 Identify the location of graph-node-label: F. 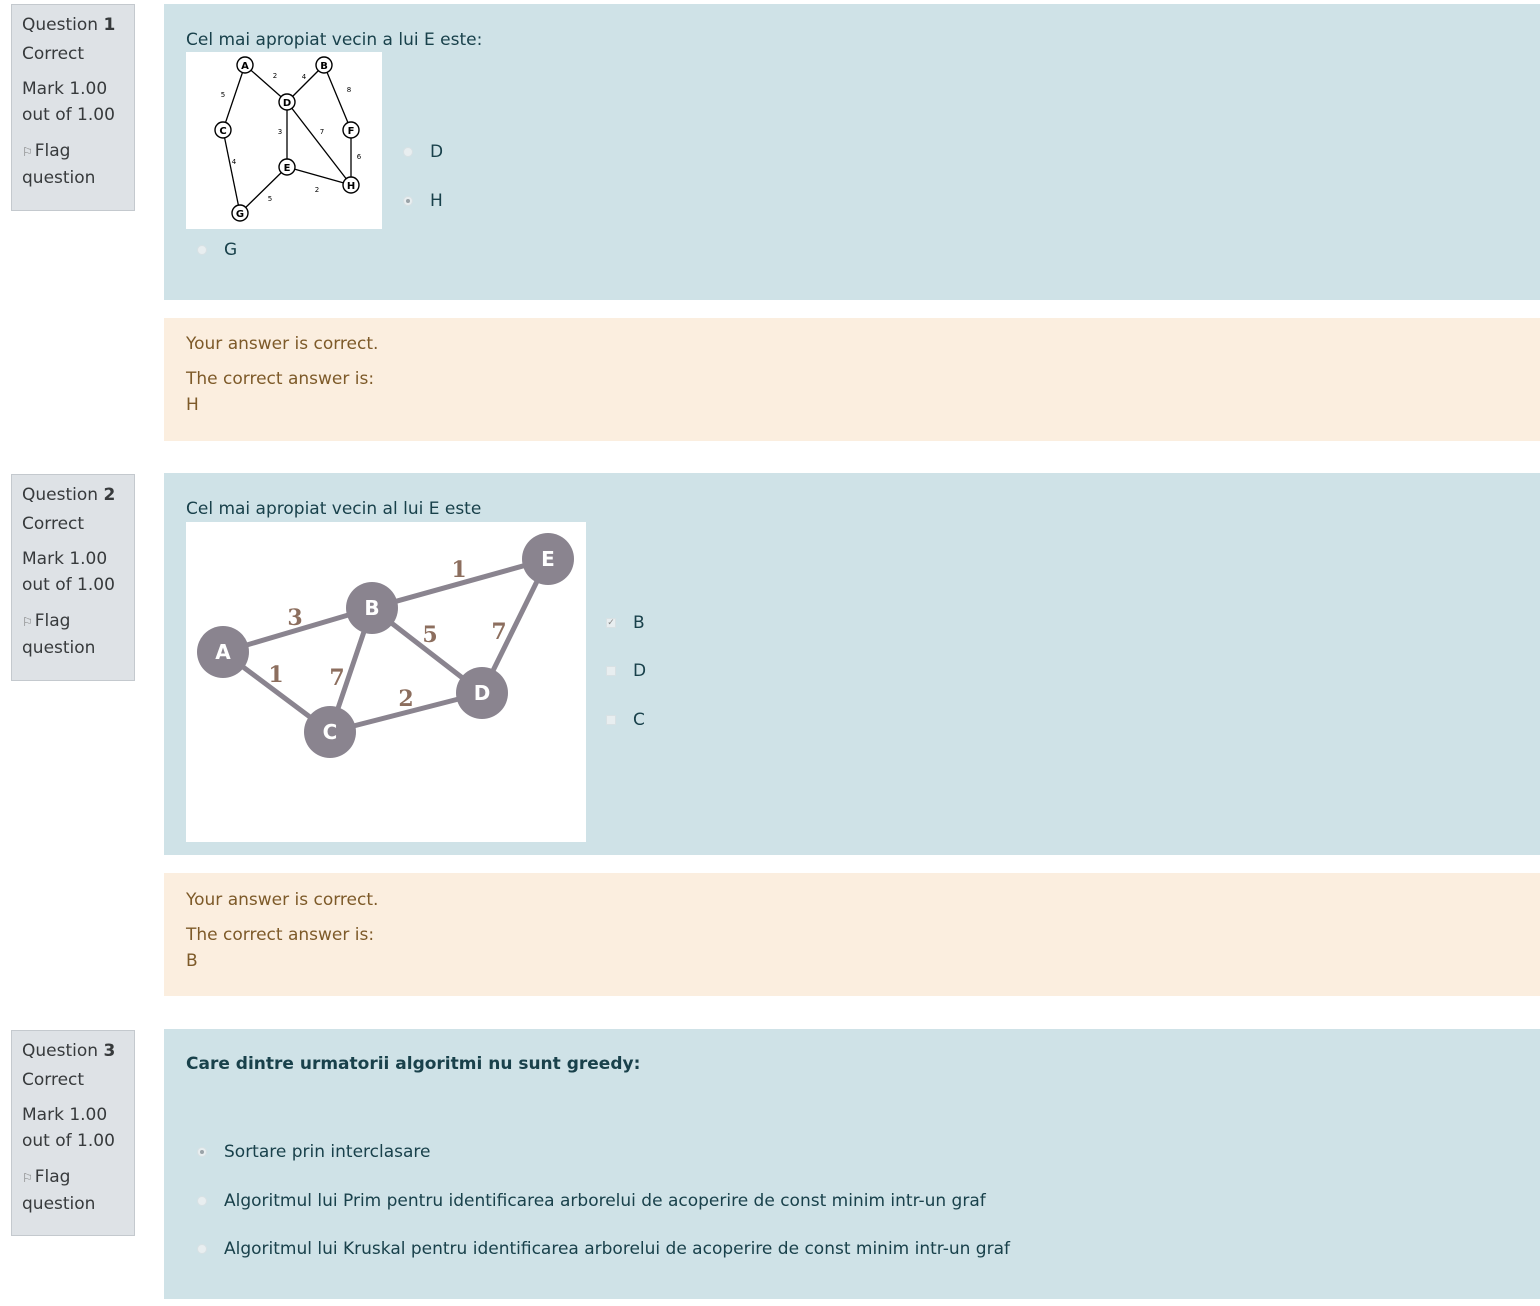
(351, 131).